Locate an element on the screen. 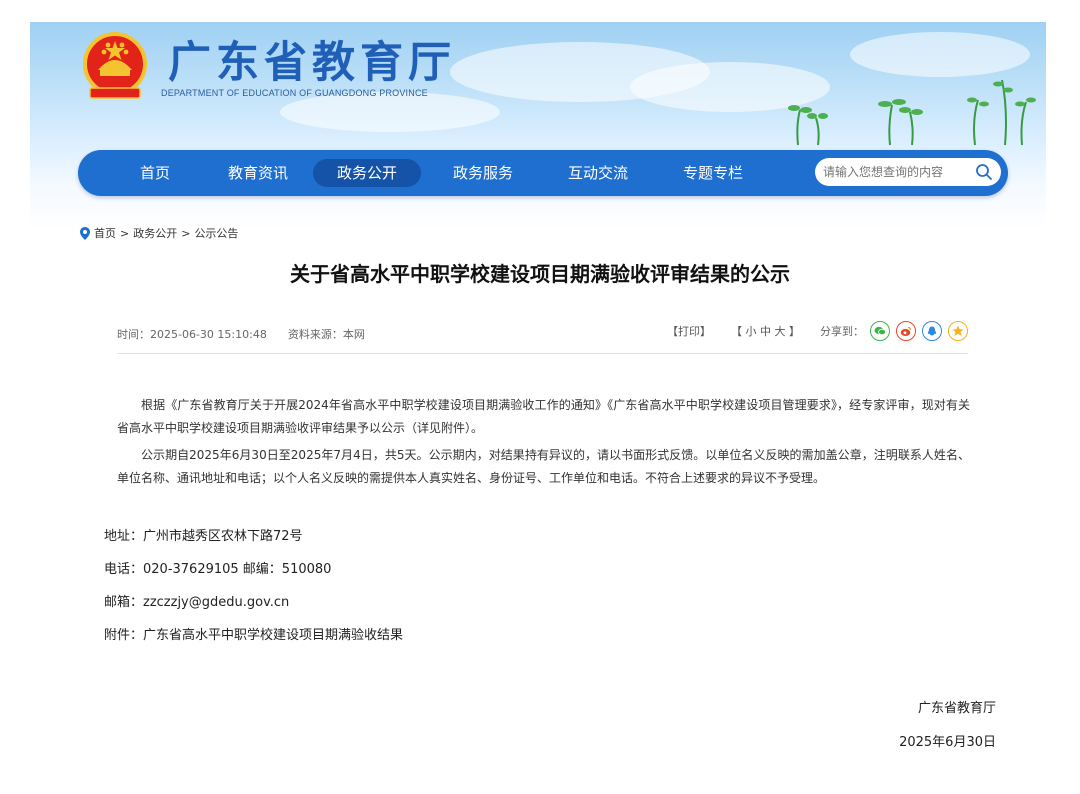 The width and height of the screenshot is (1080, 794). search-box is located at coordinates (908, 172).